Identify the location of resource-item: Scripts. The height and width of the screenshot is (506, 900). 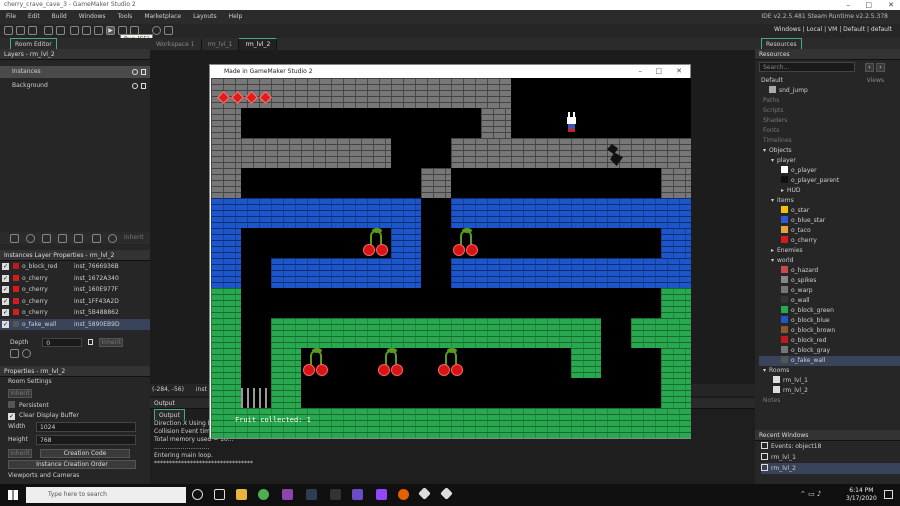
(829, 111).